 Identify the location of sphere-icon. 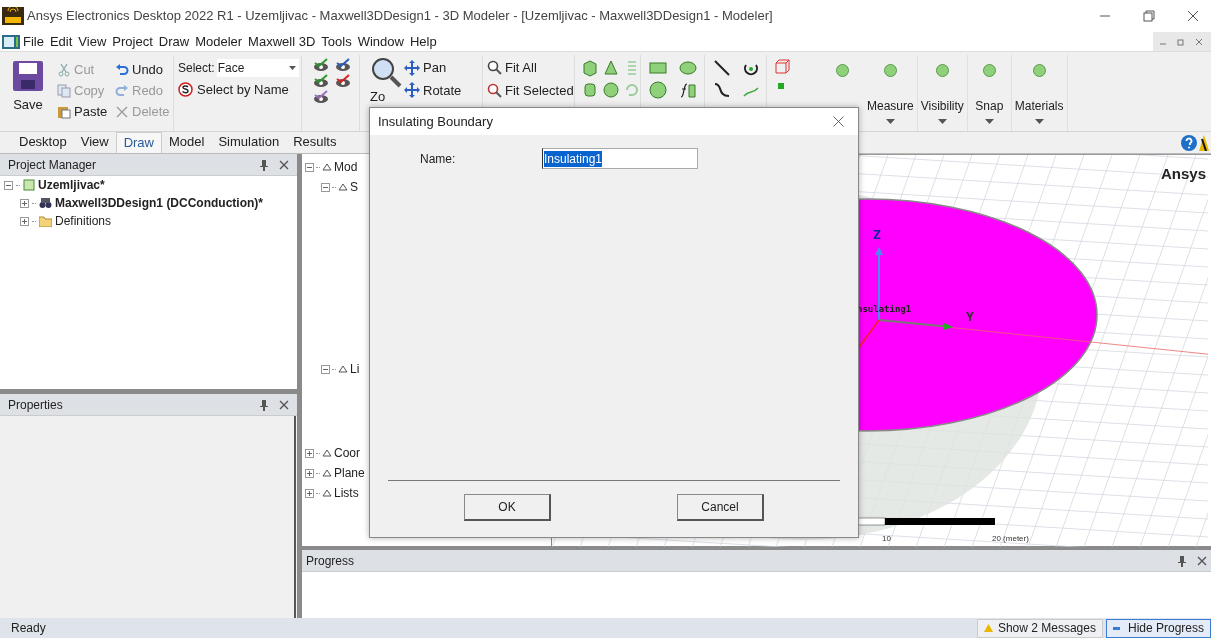
(611, 90).